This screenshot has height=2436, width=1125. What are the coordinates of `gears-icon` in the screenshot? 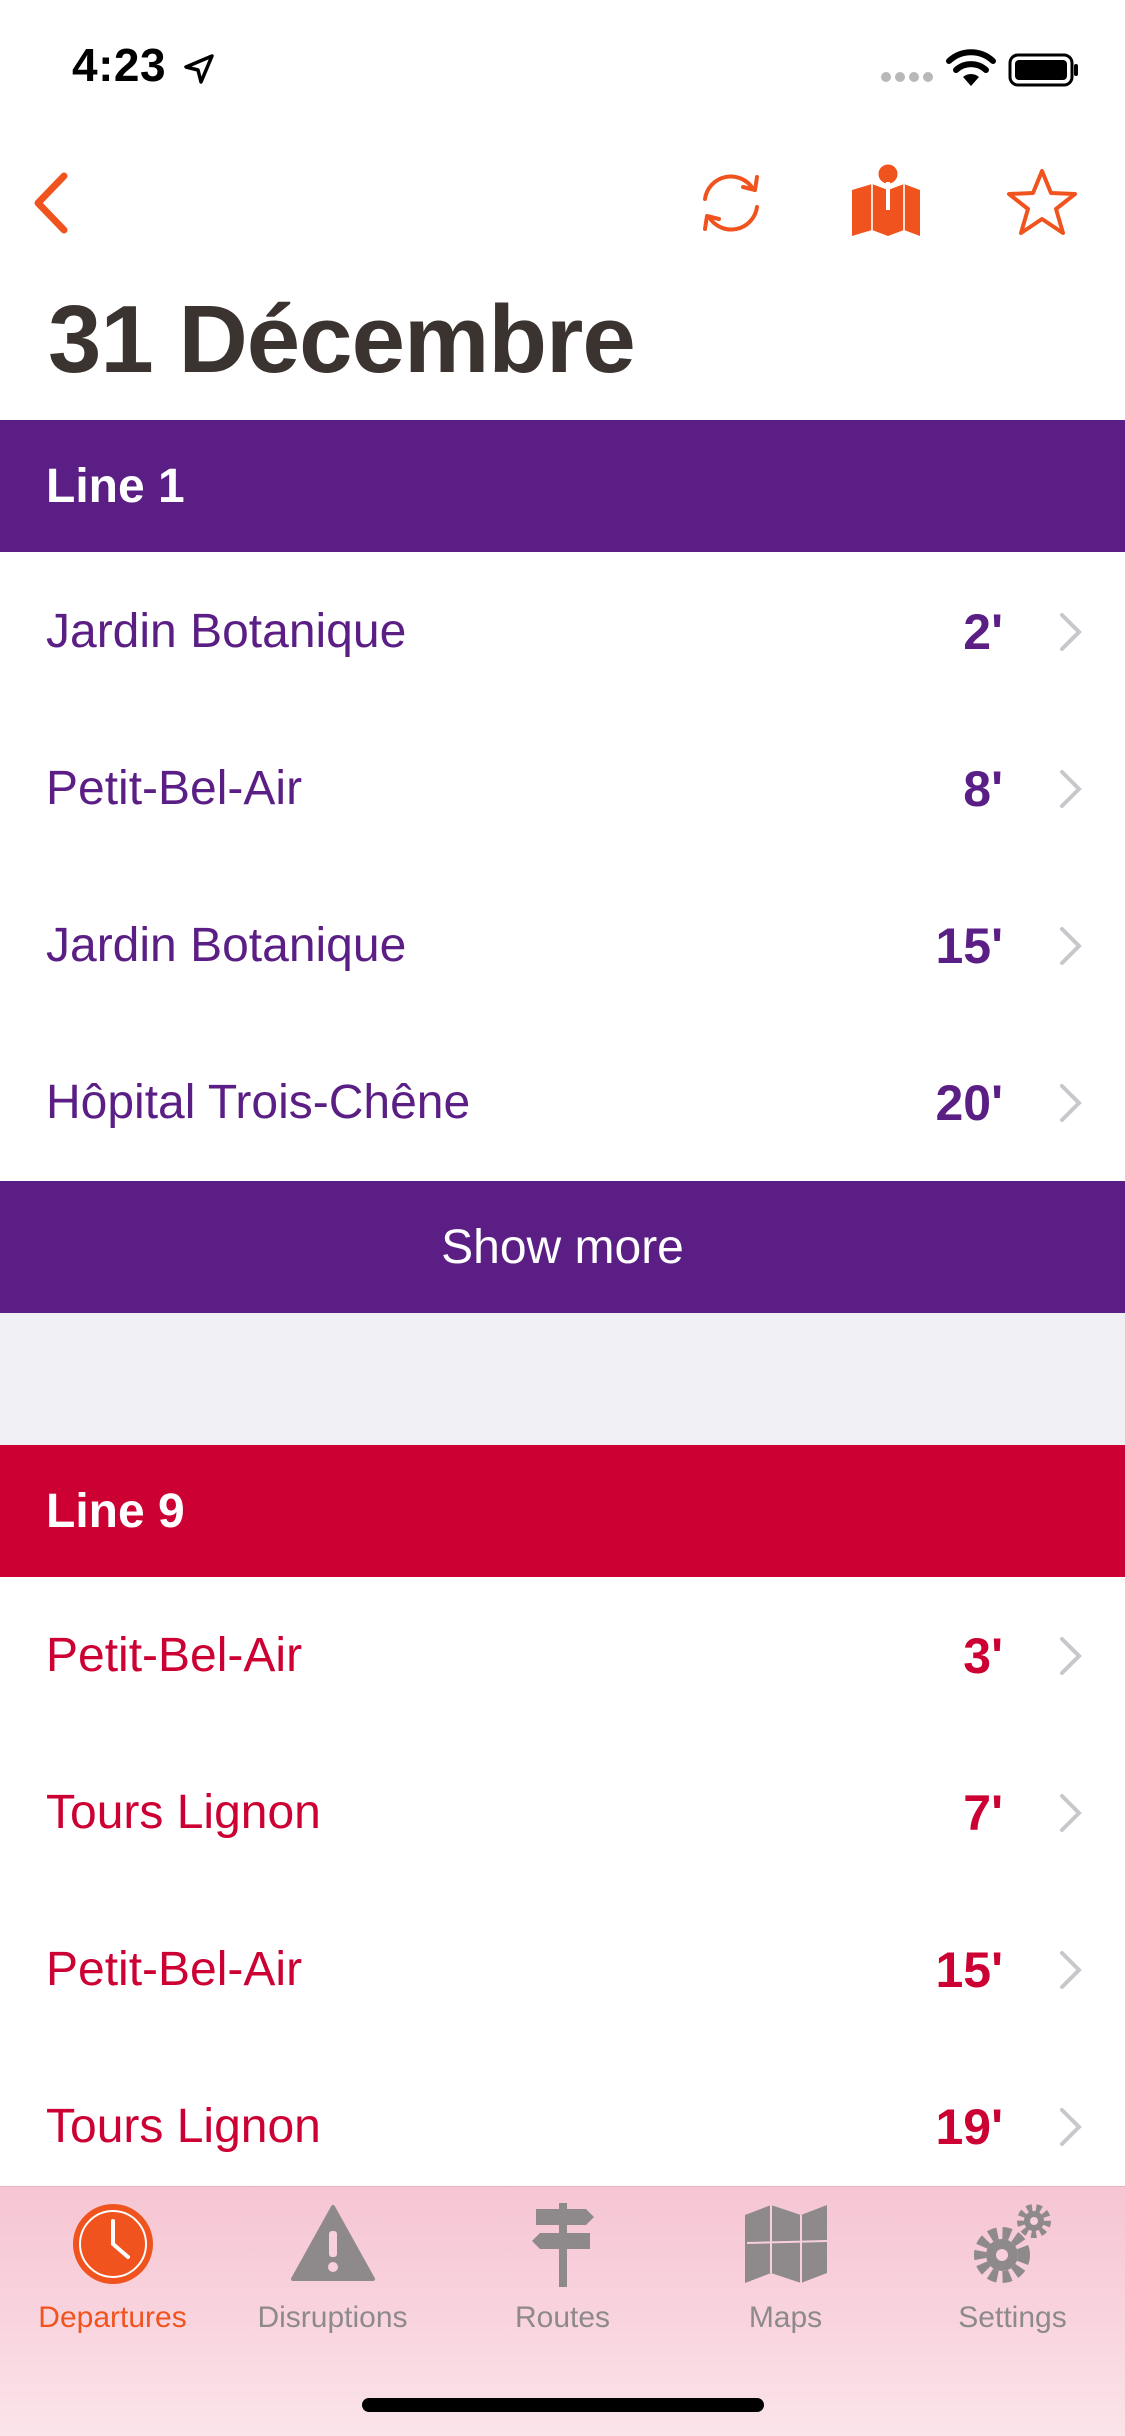 It's located at (1012, 2243).